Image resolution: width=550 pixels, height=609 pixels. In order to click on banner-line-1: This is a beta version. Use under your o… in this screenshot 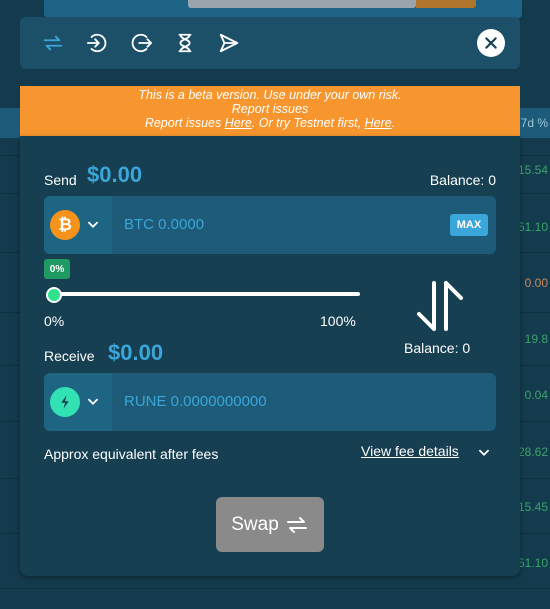, I will do `click(270, 95)`.